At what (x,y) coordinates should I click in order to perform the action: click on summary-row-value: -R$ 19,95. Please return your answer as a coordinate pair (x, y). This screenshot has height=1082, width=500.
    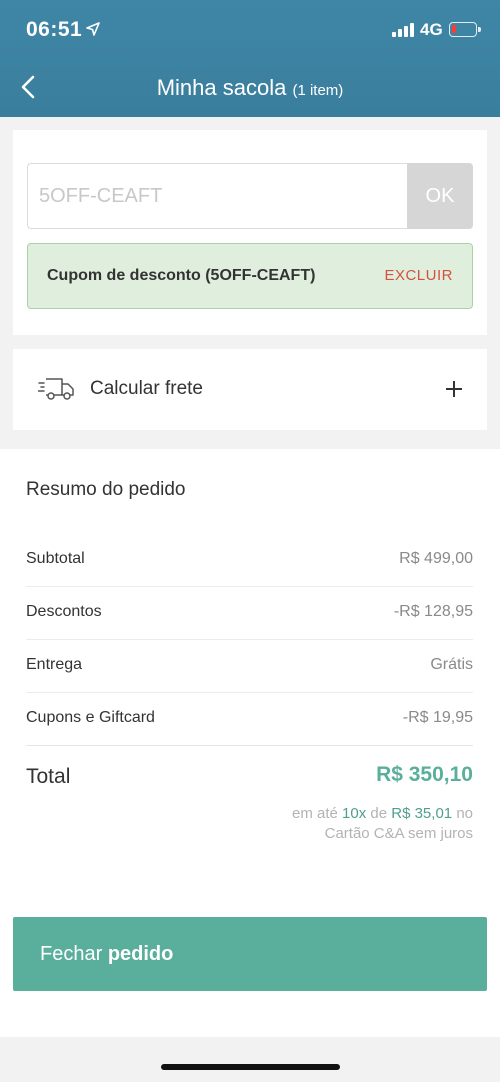
    Looking at the image, I should click on (437, 717).